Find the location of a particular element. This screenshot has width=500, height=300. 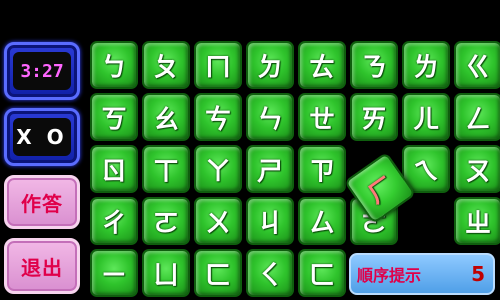

zhuyin-tile: ㄇ is located at coordinates (218, 65).